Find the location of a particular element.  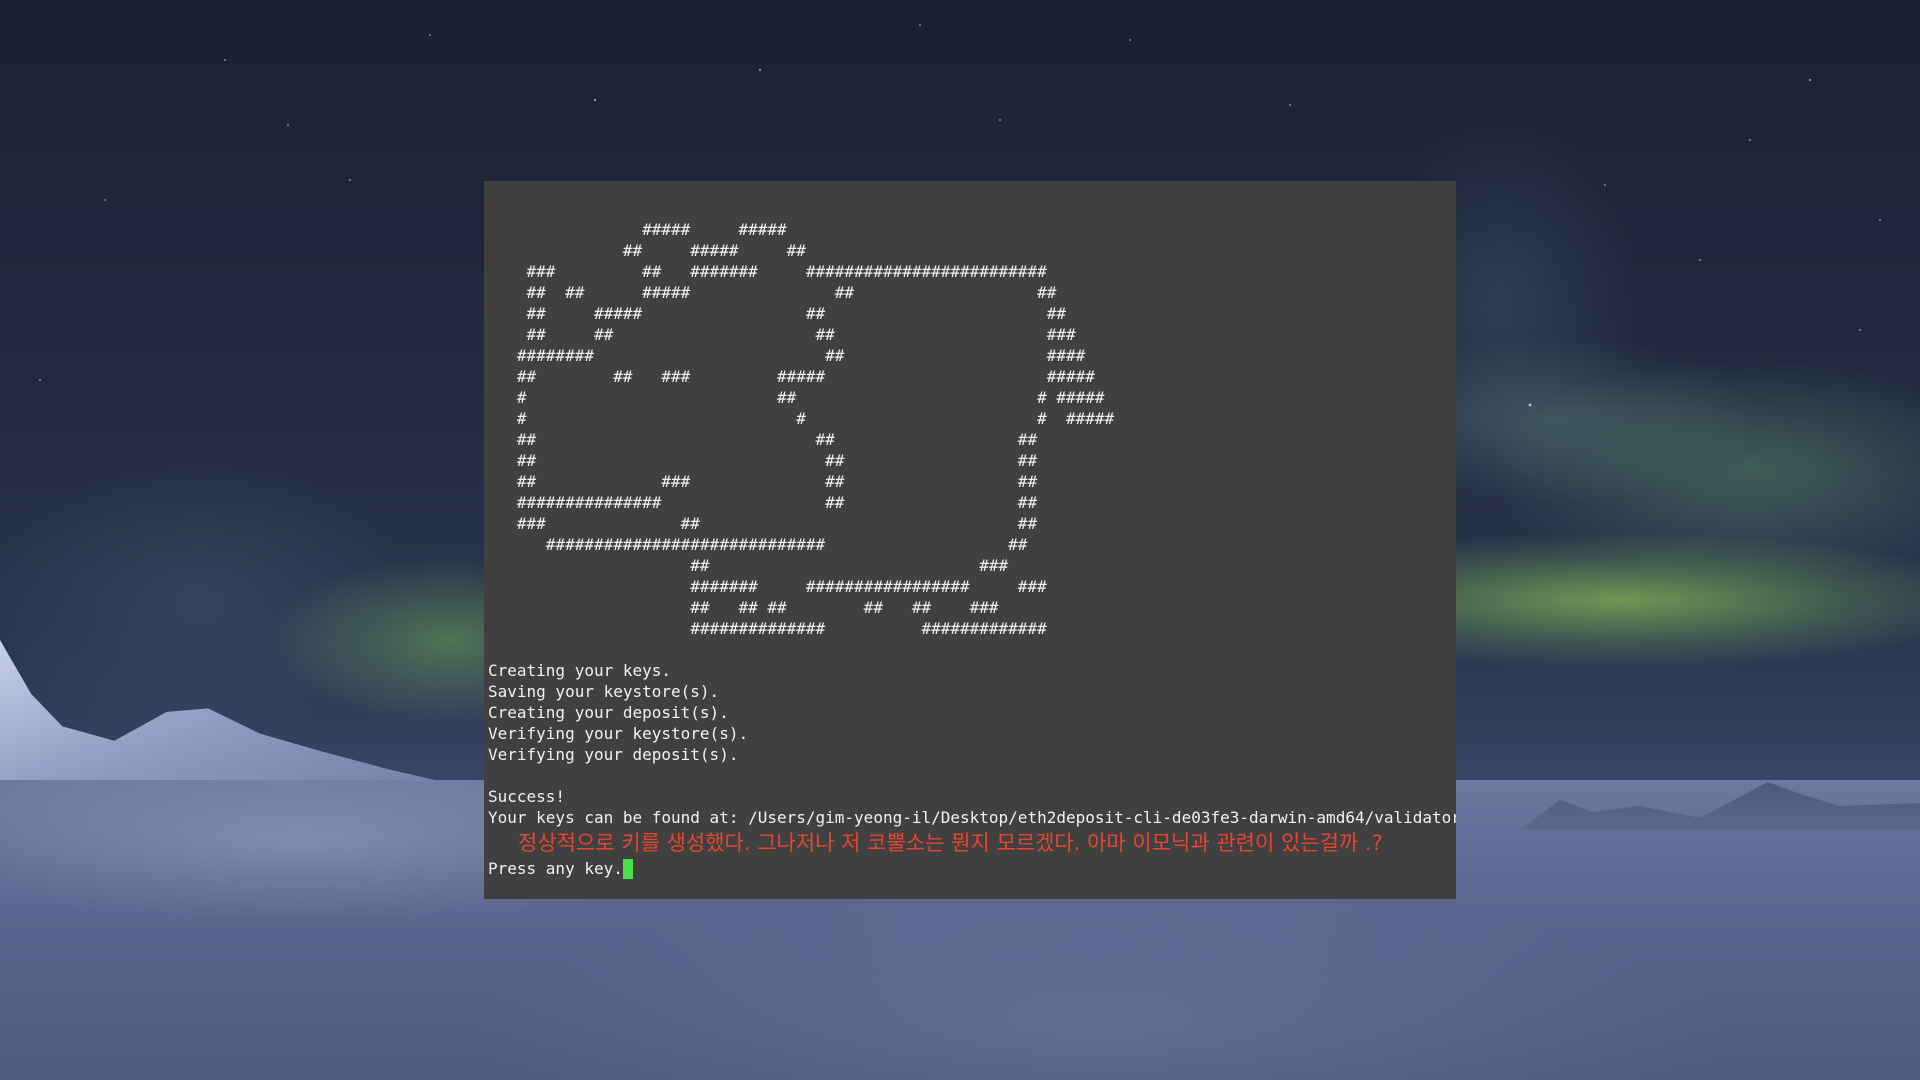

success-message: Success! is located at coordinates (527, 796).